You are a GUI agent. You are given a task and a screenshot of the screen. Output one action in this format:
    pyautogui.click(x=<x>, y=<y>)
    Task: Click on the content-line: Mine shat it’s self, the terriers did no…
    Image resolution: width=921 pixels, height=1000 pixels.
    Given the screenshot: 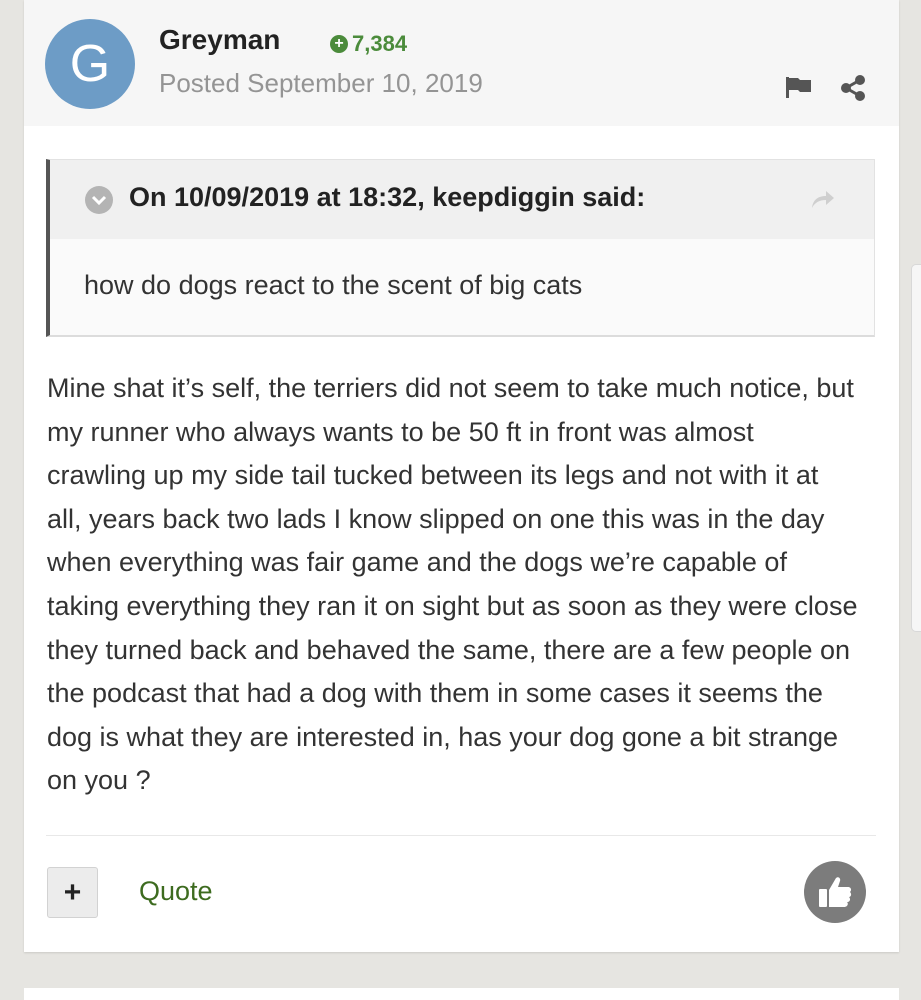 What is the action you would take?
    pyautogui.click(x=450, y=388)
    